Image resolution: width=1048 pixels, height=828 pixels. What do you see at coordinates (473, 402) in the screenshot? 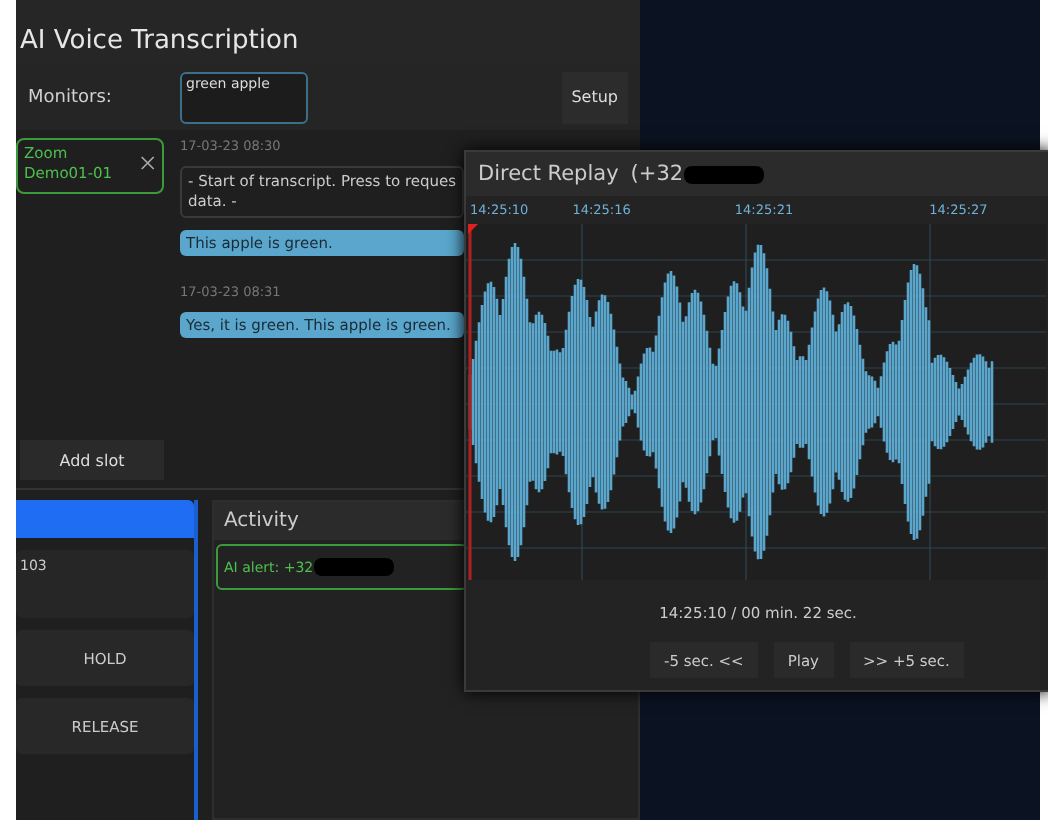
I see `playhead-marker` at bounding box center [473, 402].